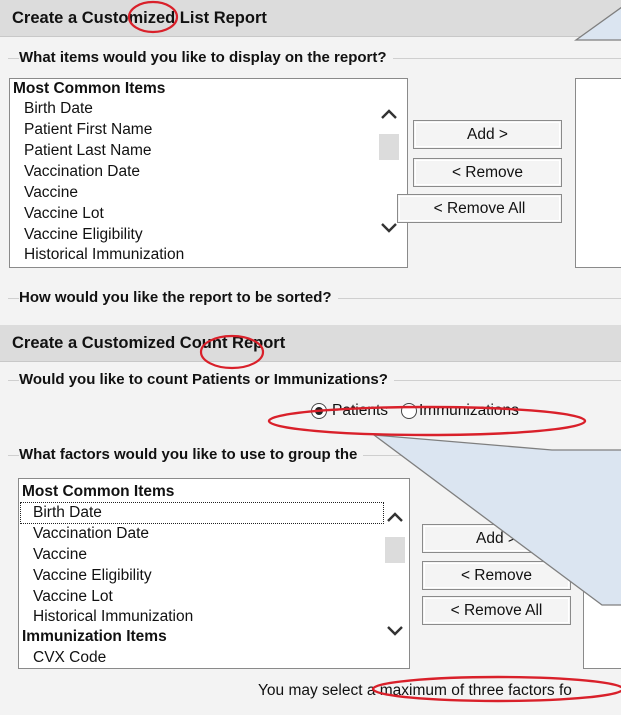 The width and height of the screenshot is (621, 715). What do you see at coordinates (409, 411) in the screenshot?
I see `immunizations-radio` at bounding box center [409, 411].